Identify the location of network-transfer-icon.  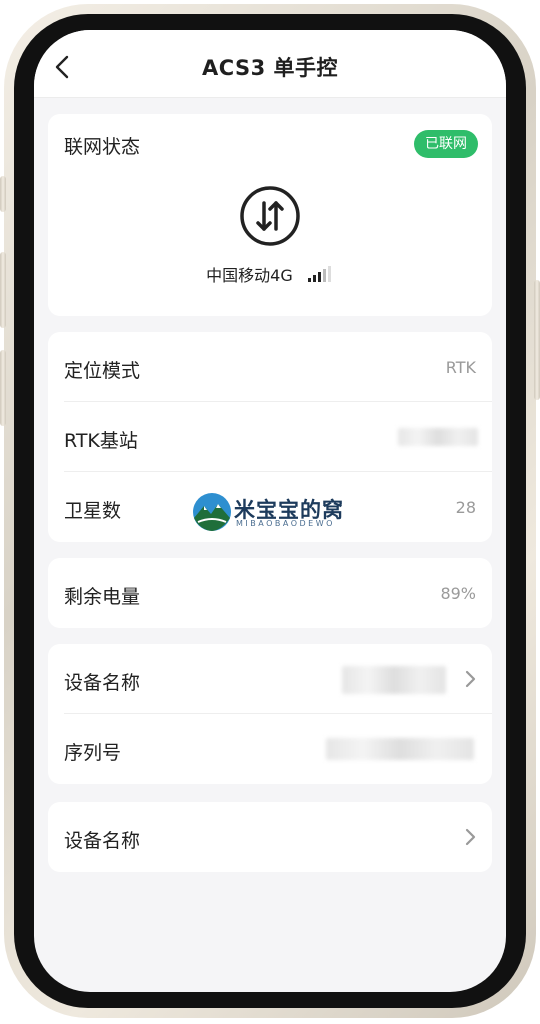
(270, 216).